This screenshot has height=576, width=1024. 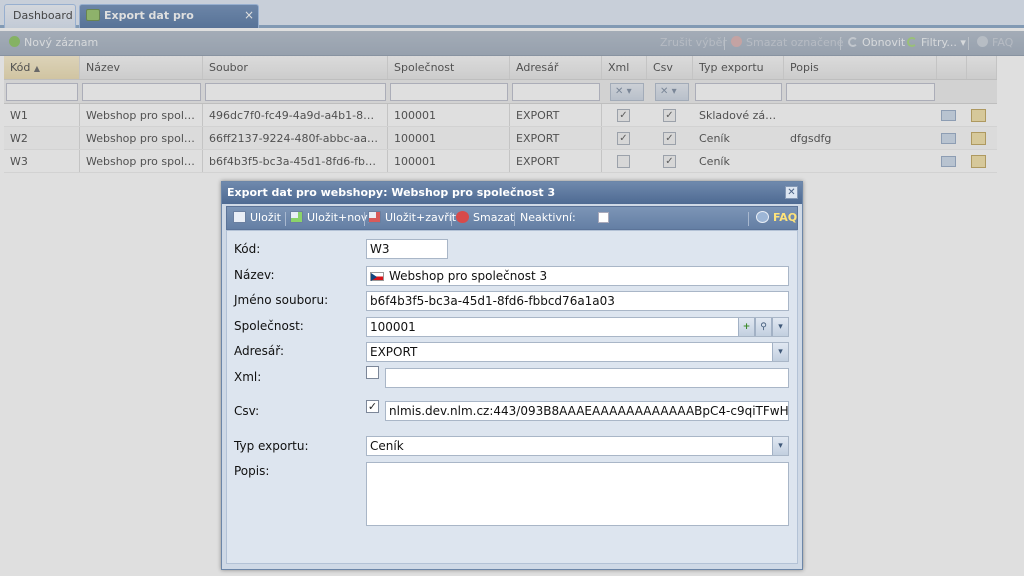 I want to click on nazev-value: Webshop pro společnost 3, so click(x=468, y=276).